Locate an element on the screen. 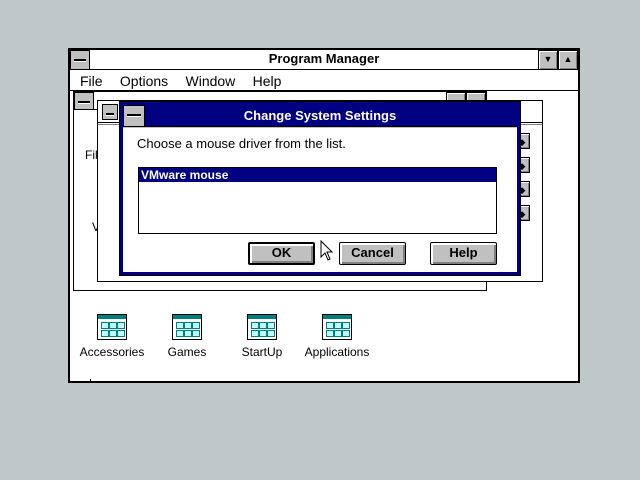  mouse-driver-list-item: VMware mouse is located at coordinates (317, 175).